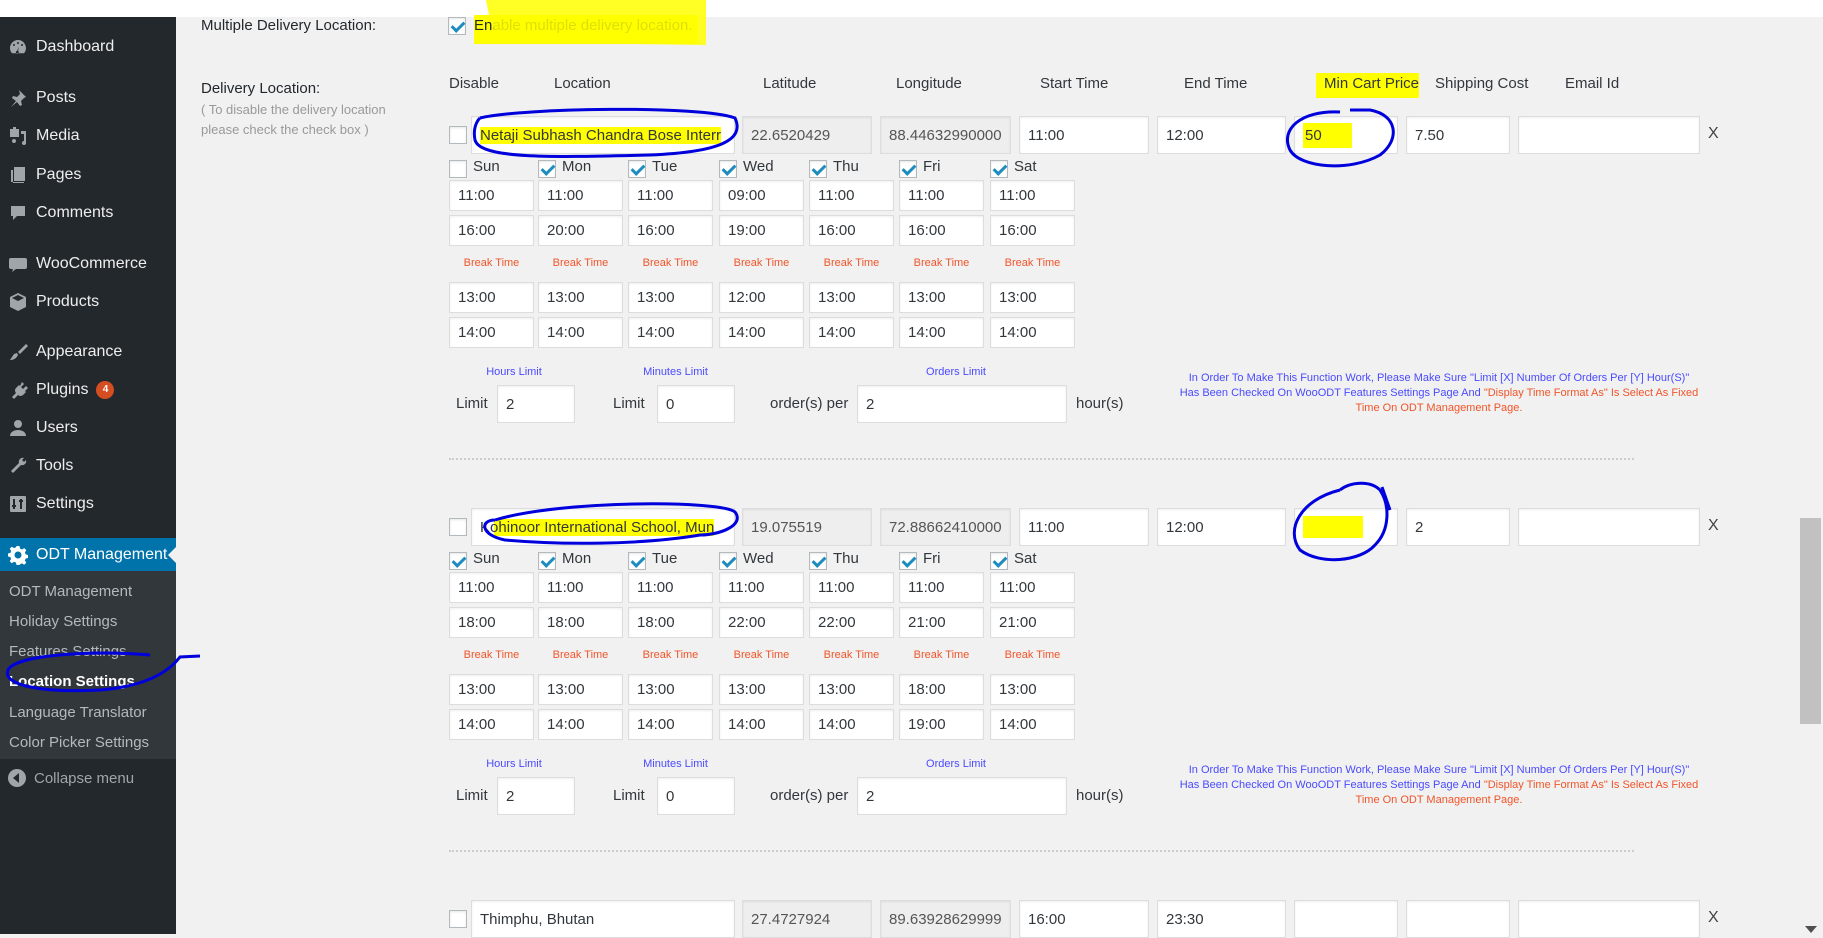 Image resolution: width=1823 pixels, height=938 pixels. I want to click on collapse-menu-button: Collapse menu, so click(88, 778).